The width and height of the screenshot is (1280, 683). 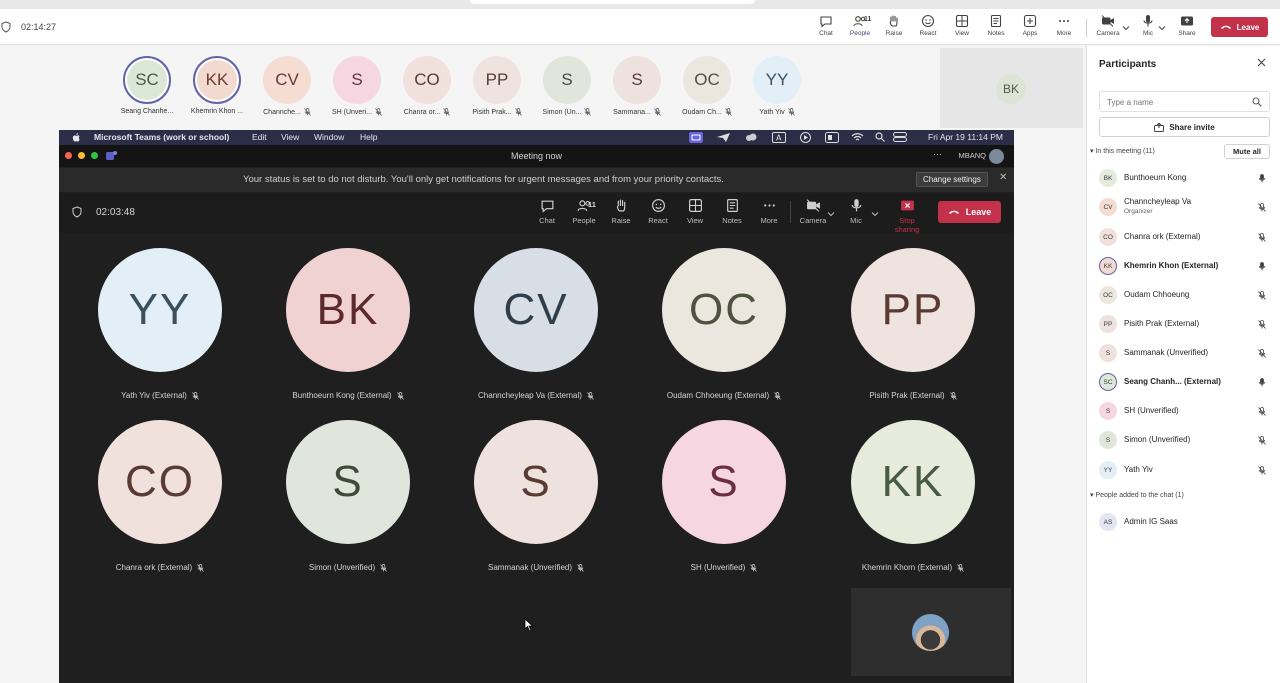 What do you see at coordinates (751, 137) in the screenshot?
I see `cloud-icon` at bounding box center [751, 137].